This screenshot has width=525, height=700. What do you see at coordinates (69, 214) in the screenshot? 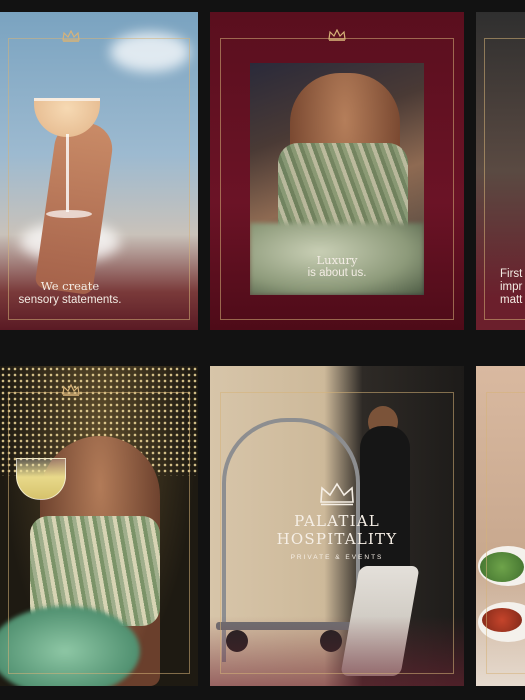
I see `glass-foot` at bounding box center [69, 214].